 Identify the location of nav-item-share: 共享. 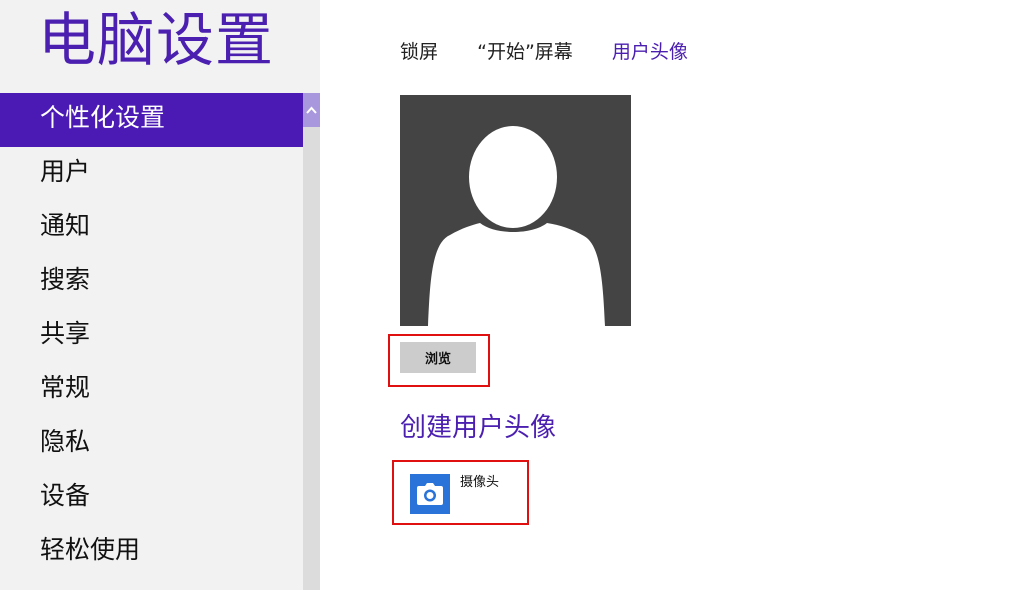
(151, 336).